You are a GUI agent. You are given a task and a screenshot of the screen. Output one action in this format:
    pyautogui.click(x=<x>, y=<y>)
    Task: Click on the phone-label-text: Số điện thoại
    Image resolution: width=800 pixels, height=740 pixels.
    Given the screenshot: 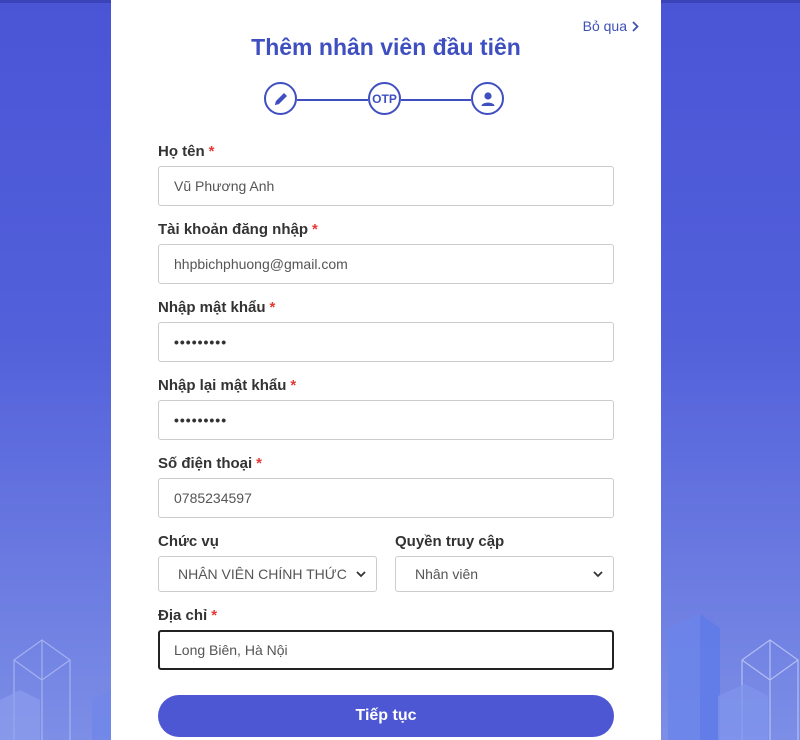 What is the action you would take?
    pyautogui.click(x=205, y=463)
    